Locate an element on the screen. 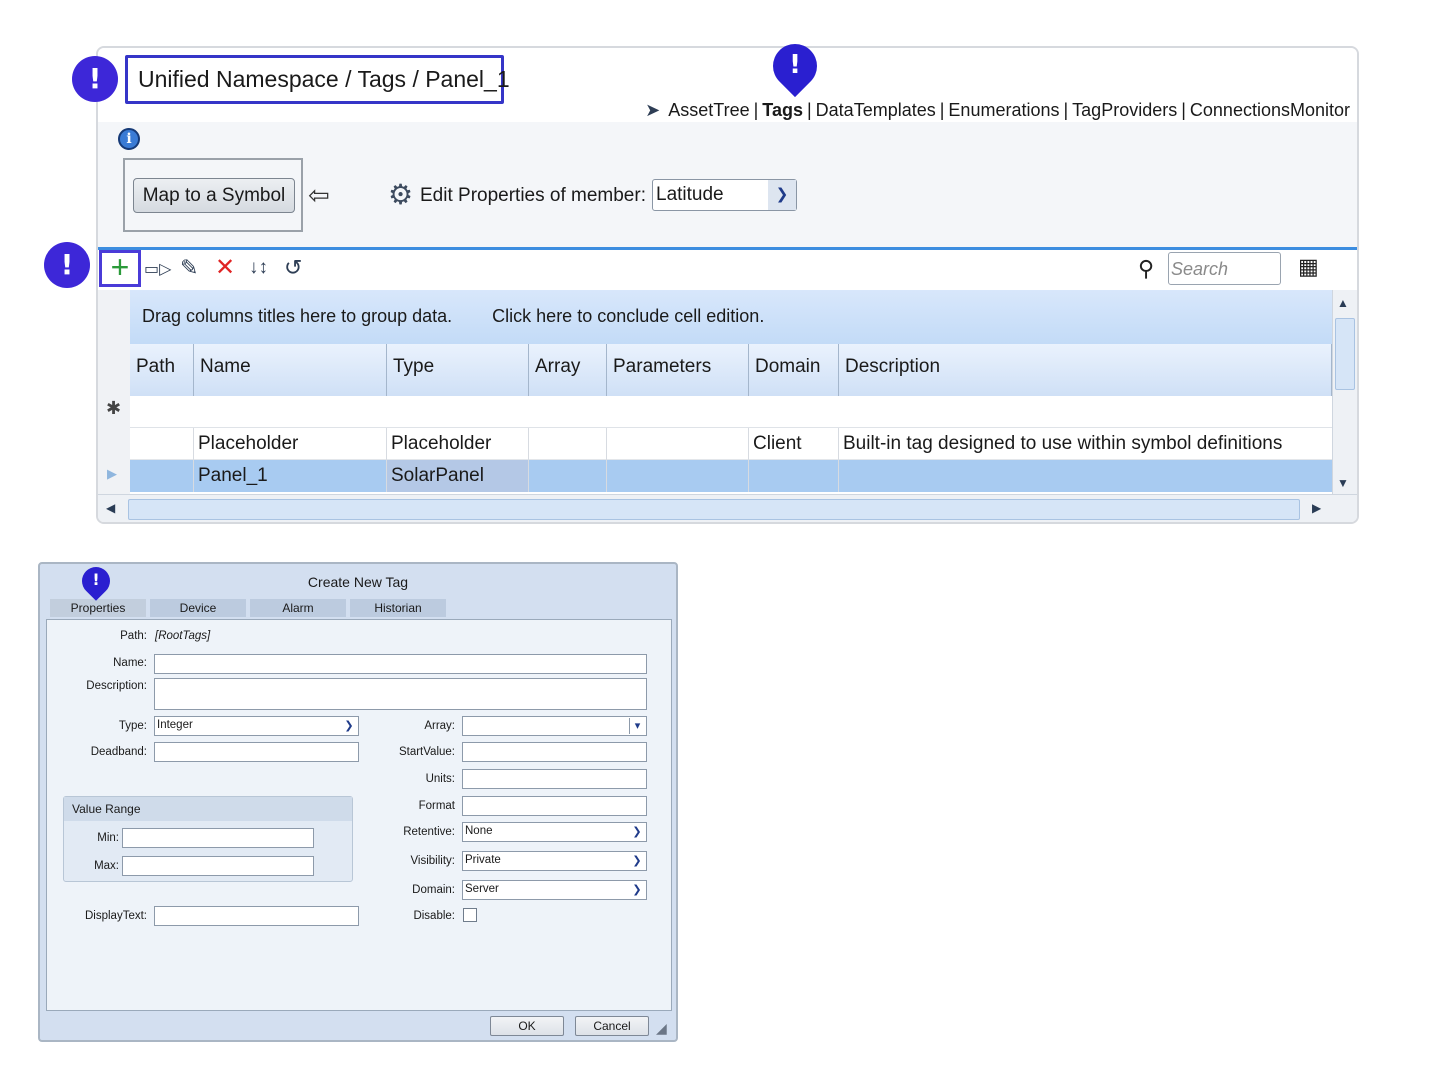 Image resolution: width=1437 pixels, height=1080 pixels. horizontal-scrollbar: ◀ ▶ is located at coordinates (727, 508).